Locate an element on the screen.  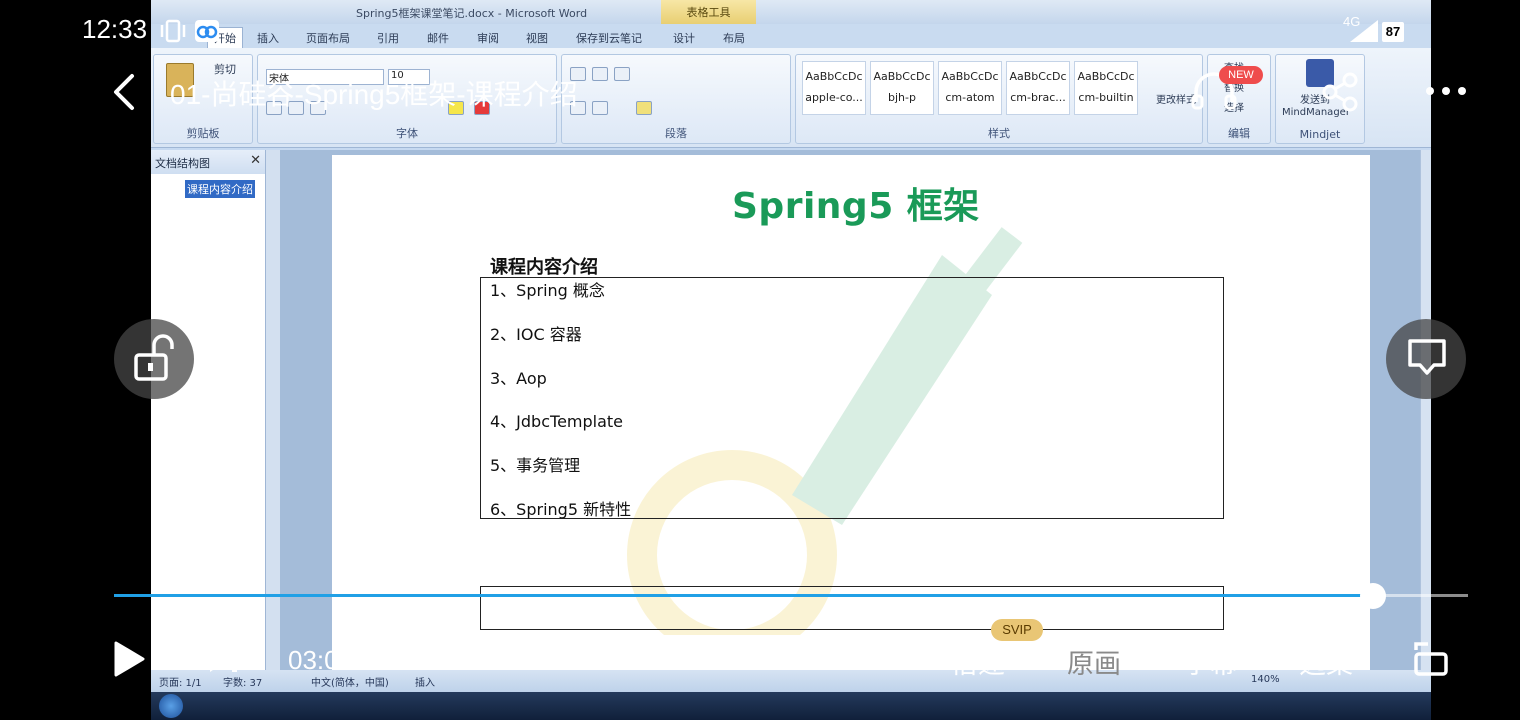
progress-fill is located at coordinates (744, 595).